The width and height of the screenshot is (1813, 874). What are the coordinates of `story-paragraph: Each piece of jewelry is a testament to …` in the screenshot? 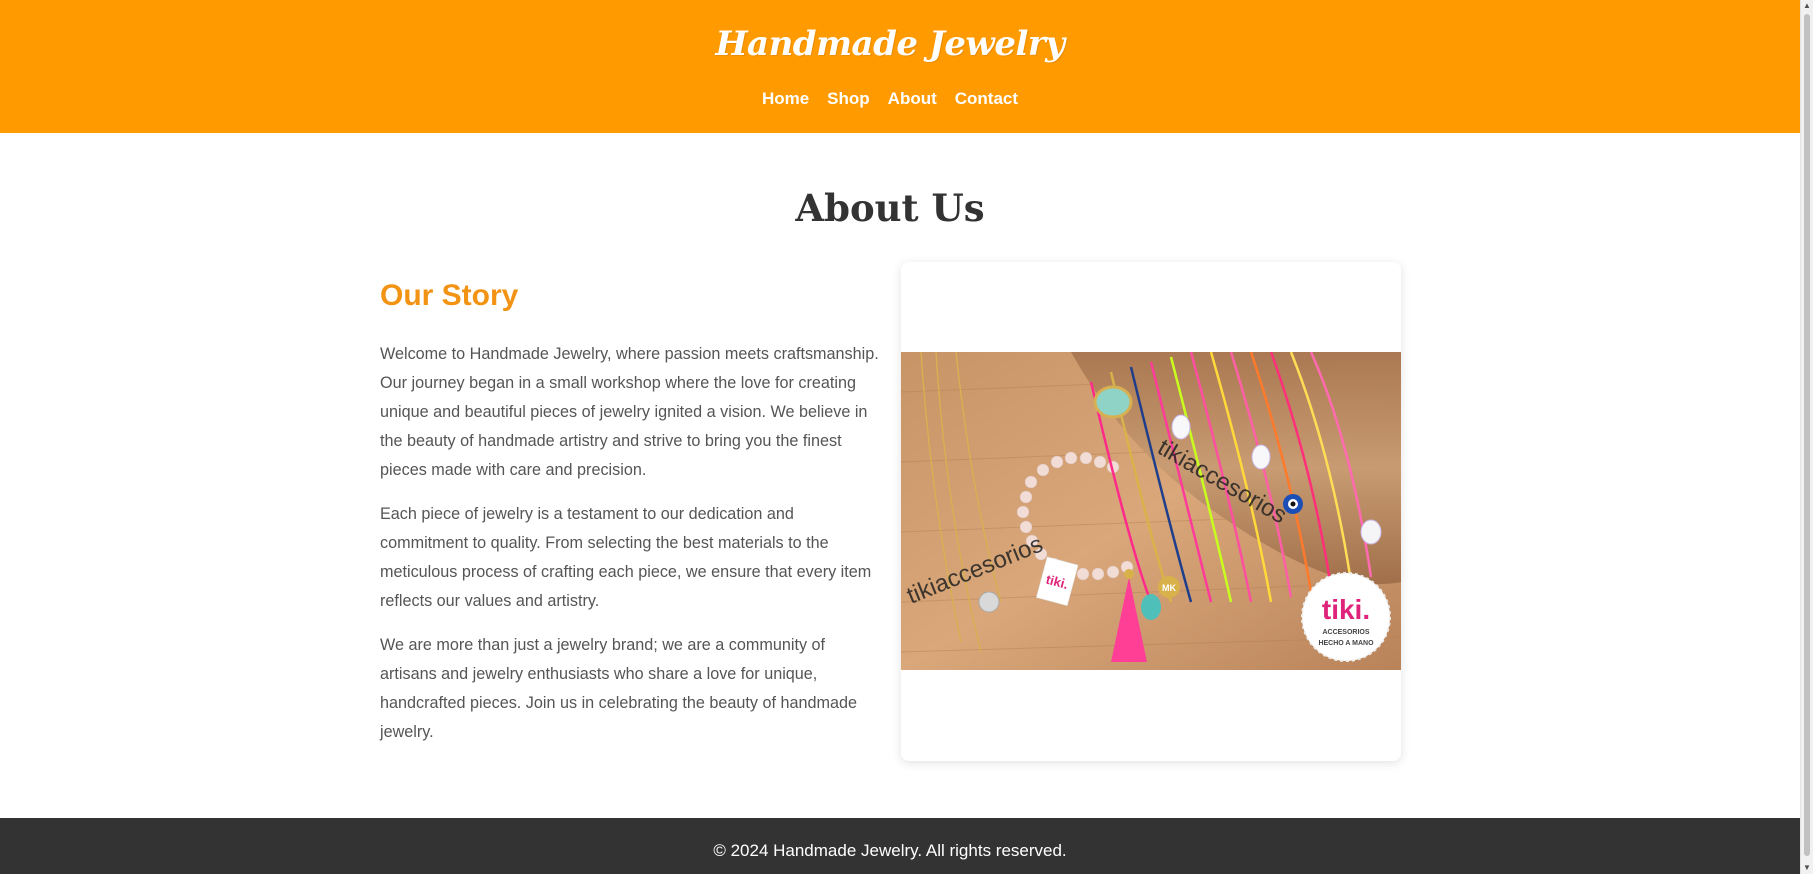 It's located at (626, 557).